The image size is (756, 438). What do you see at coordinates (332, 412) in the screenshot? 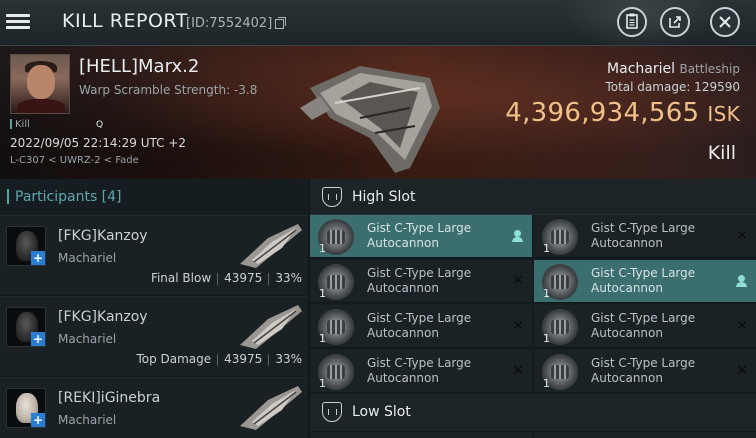
I see `low-slot-icon` at bounding box center [332, 412].